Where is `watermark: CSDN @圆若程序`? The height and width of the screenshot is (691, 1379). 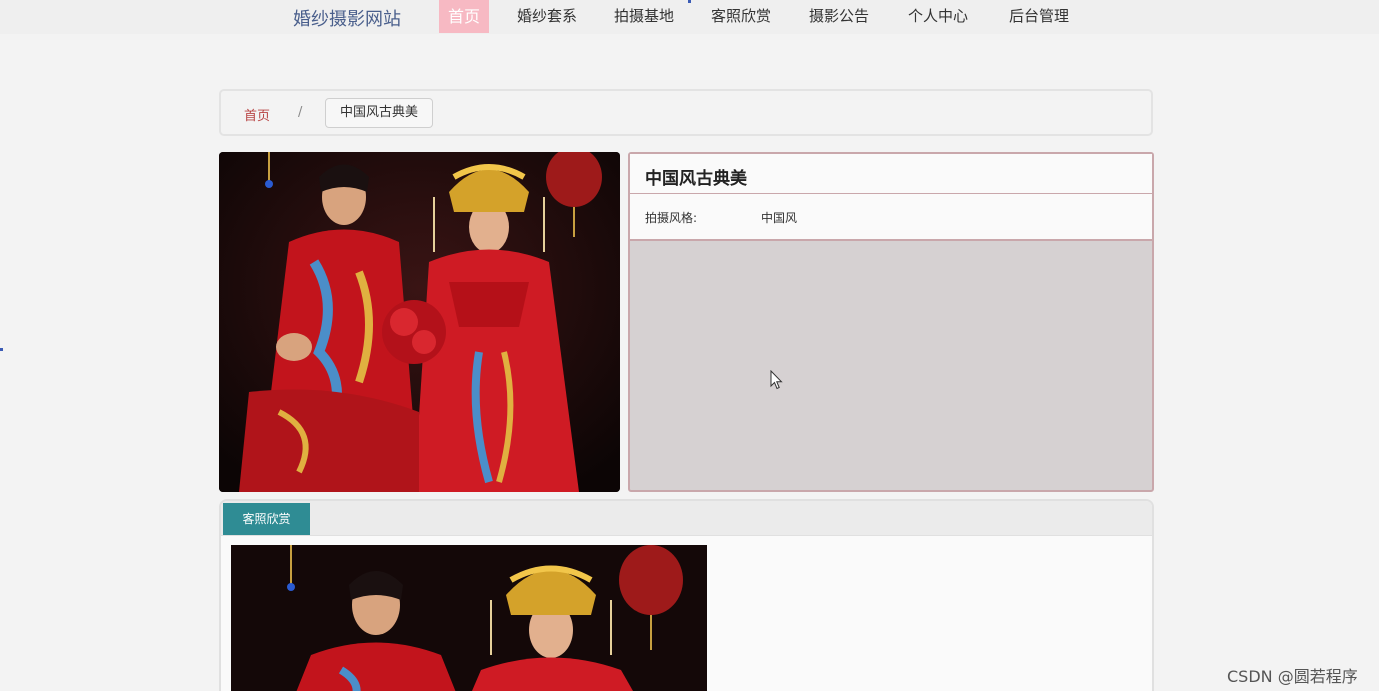
watermark: CSDN @圆若程序 is located at coordinates (1292, 676).